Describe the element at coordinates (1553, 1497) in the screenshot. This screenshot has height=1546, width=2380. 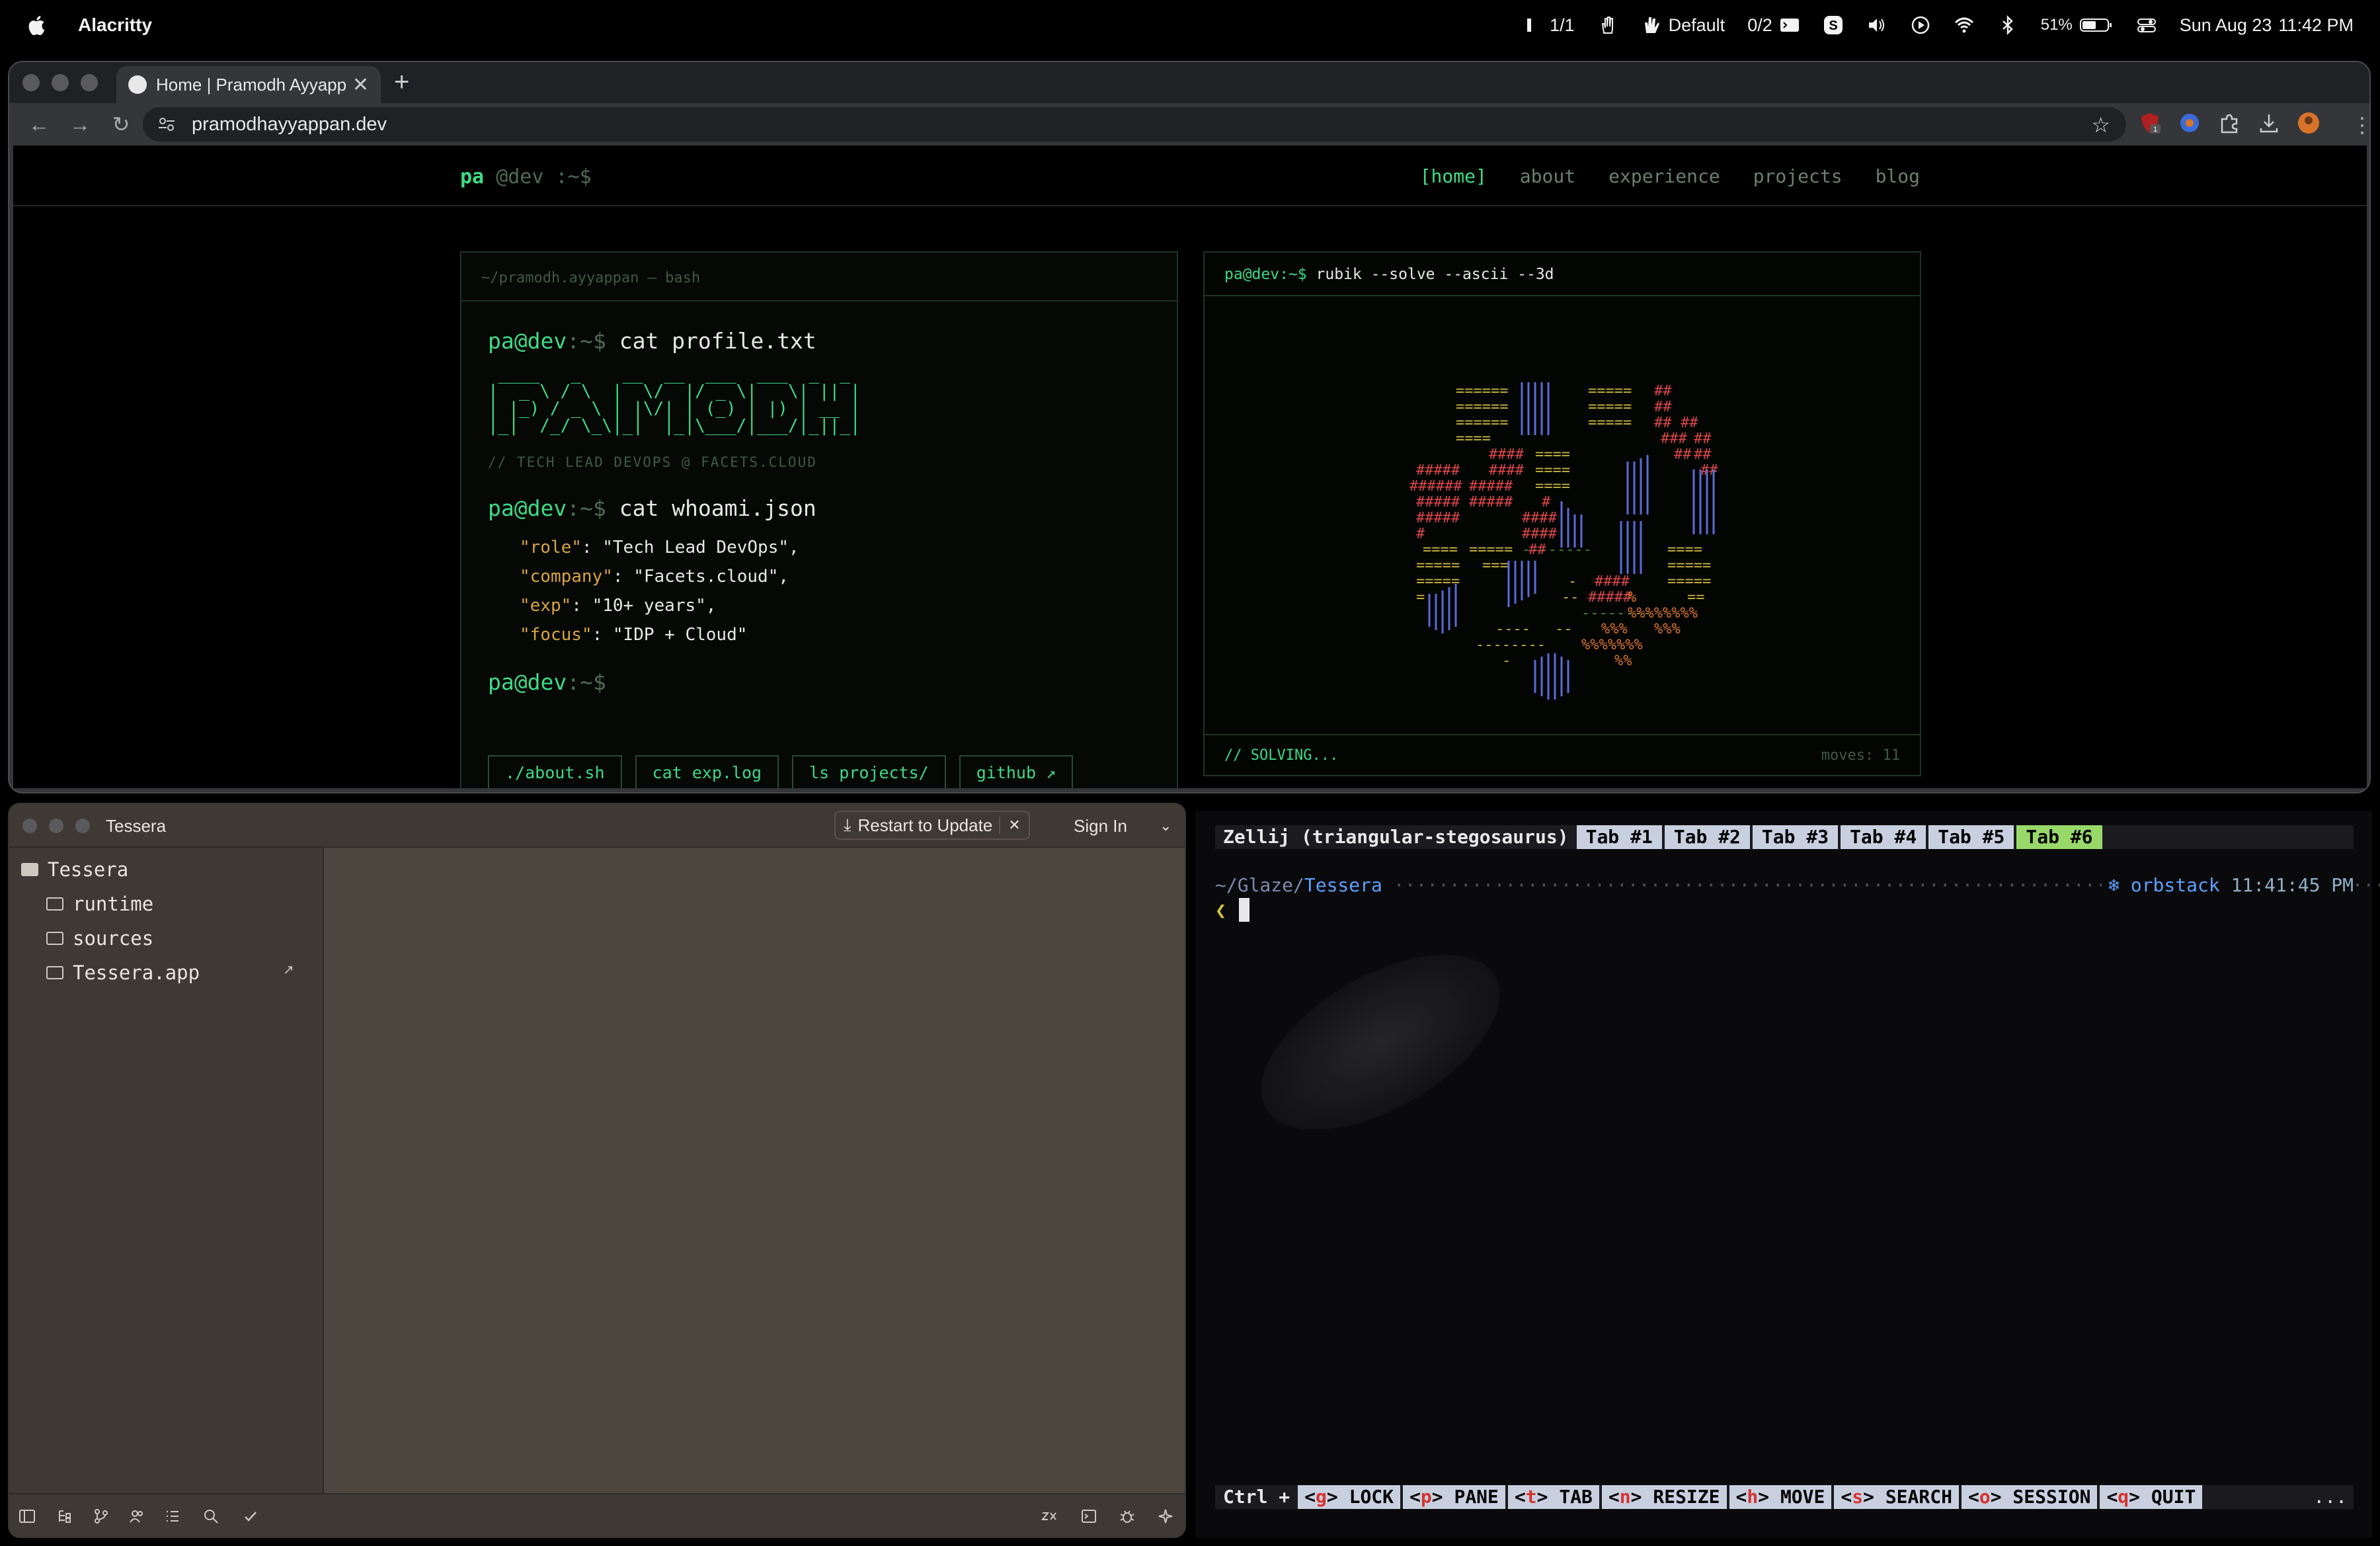
I see `hint-tab: <t> TAB` at that location.